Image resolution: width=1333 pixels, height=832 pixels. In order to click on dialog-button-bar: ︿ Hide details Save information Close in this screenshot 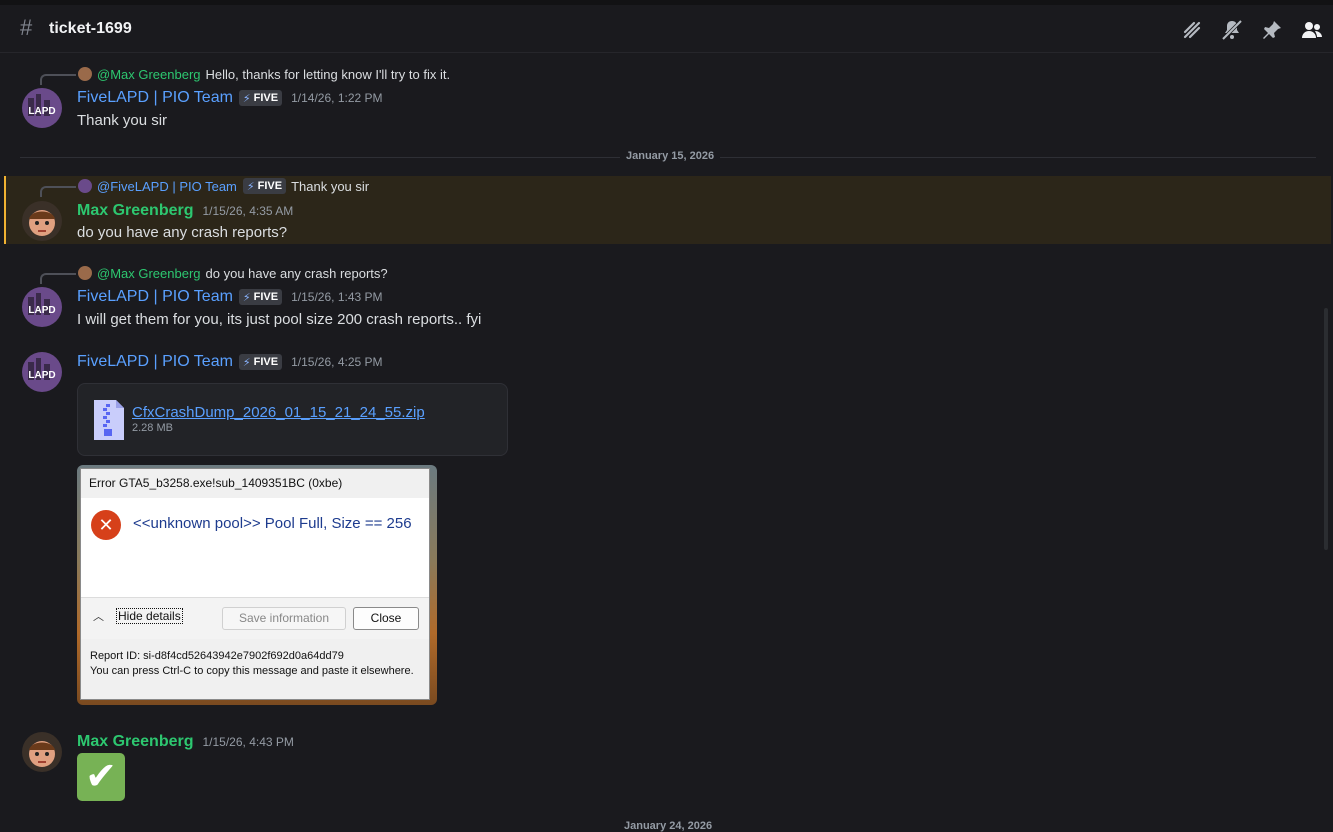, I will do `click(255, 618)`.